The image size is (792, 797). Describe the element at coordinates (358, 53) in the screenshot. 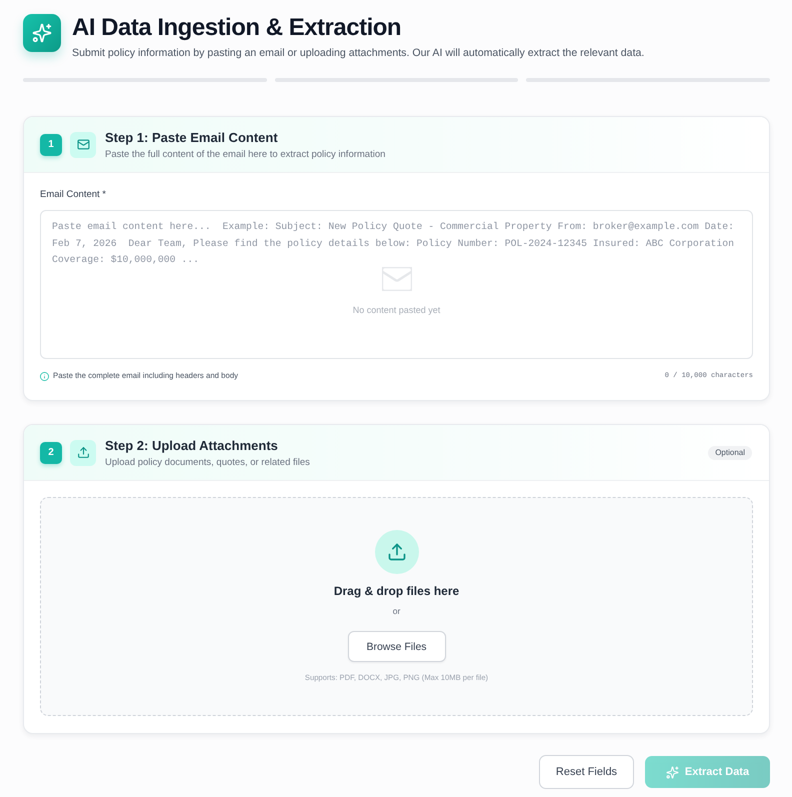

I see `page-subtitle: Submit policy information by pasting an email or uploading attachments. Our AI will automatically extract the relevant data.` at that location.